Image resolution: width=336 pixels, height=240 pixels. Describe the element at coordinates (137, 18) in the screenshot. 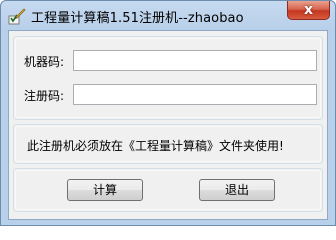

I see `window-title: 工程量计算稿1.51注册机--zhaobao` at that location.